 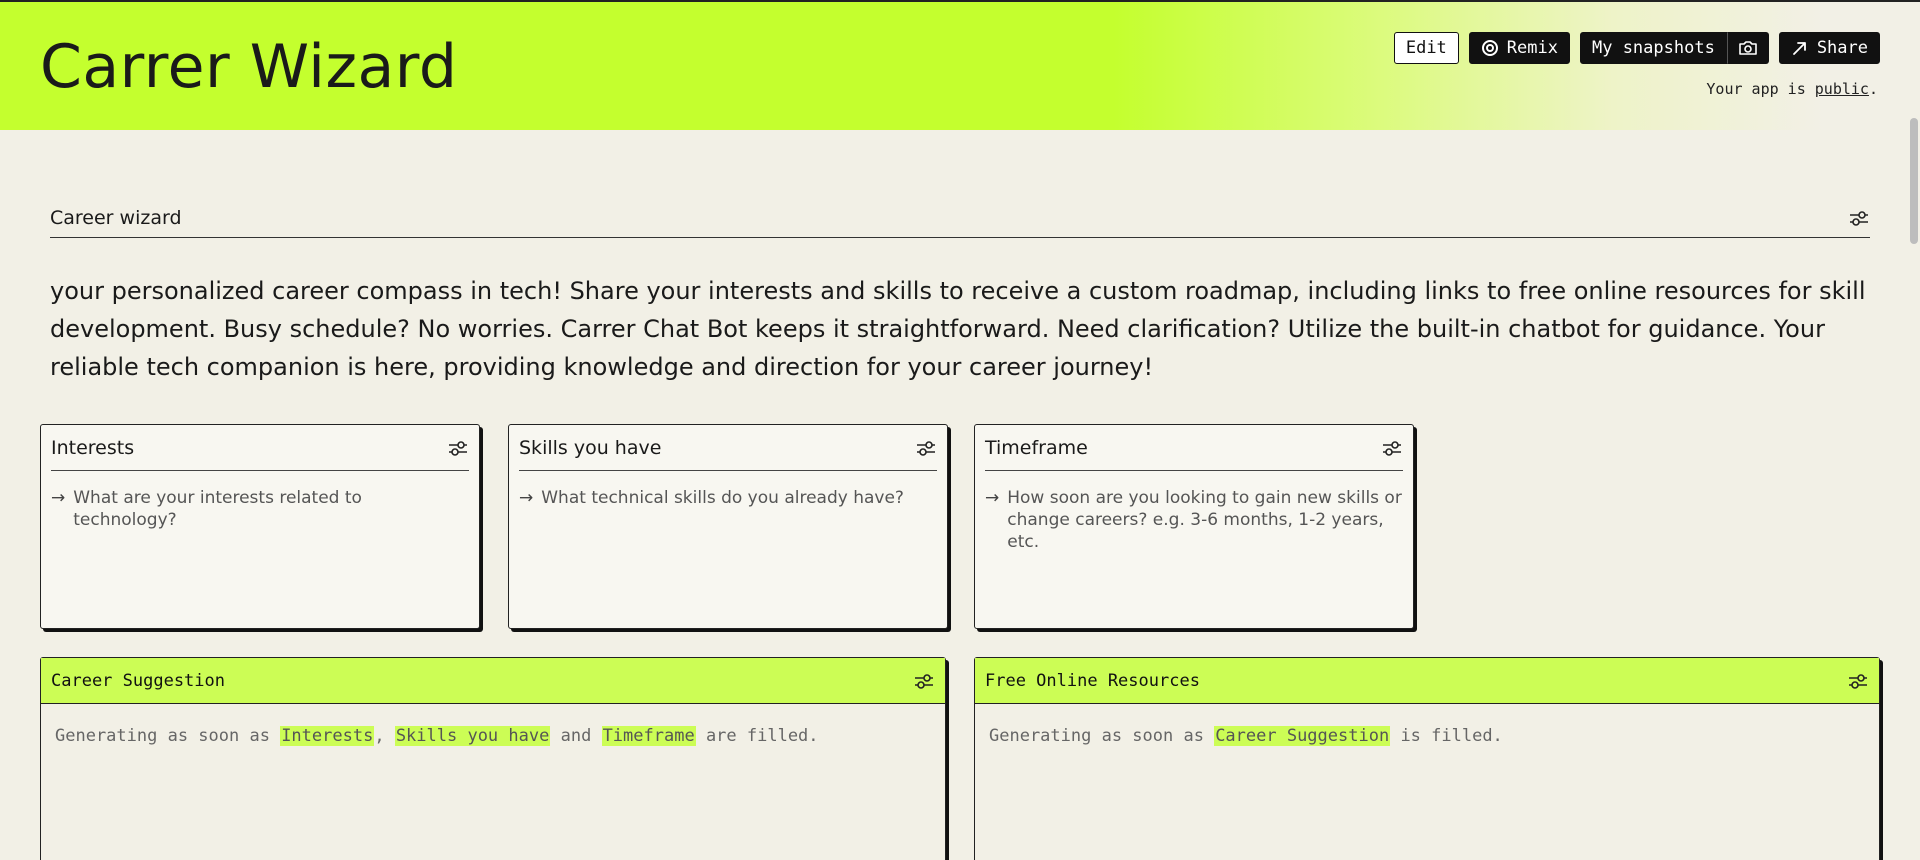 What do you see at coordinates (260, 448) in the screenshot?
I see `card-header: Interests` at bounding box center [260, 448].